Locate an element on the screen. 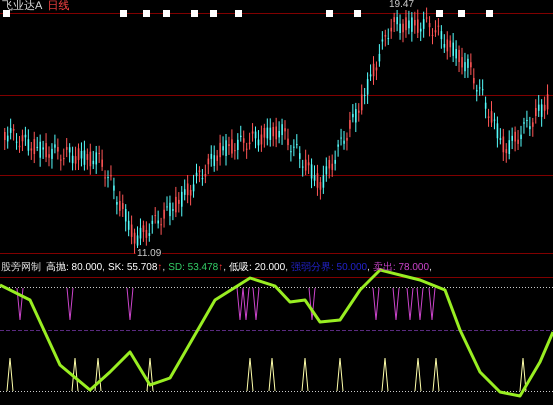  indicator-value: SK: 55.708↑, is located at coordinates (137, 268).